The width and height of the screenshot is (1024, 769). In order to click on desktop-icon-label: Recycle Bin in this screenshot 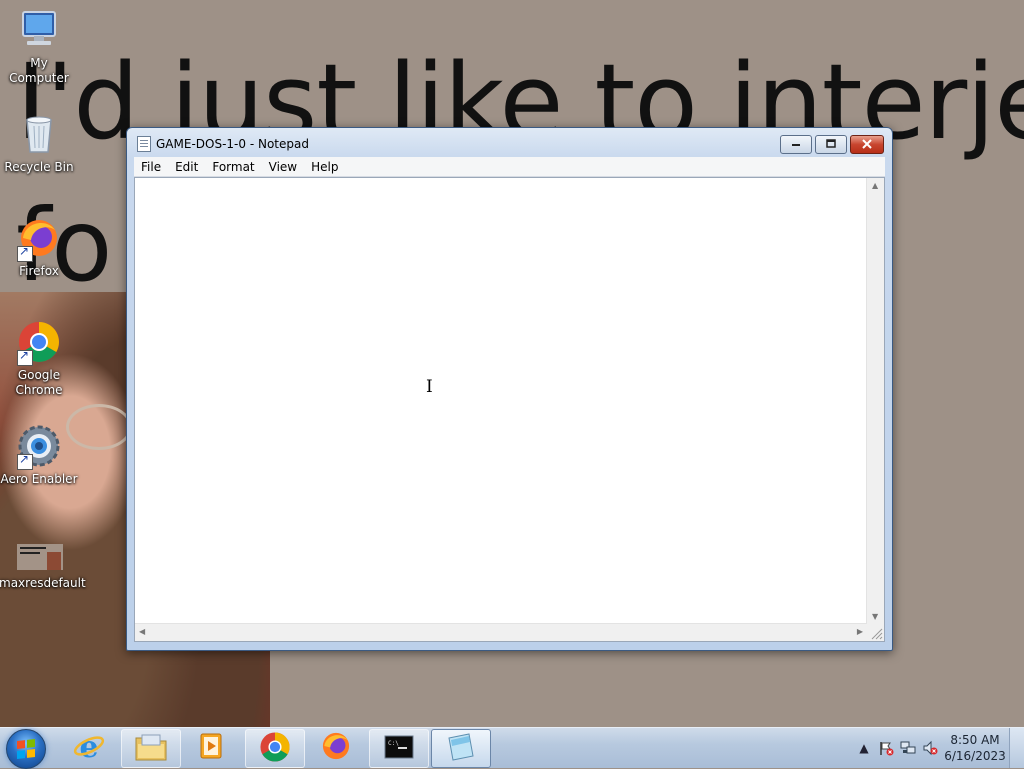, I will do `click(39, 167)`.